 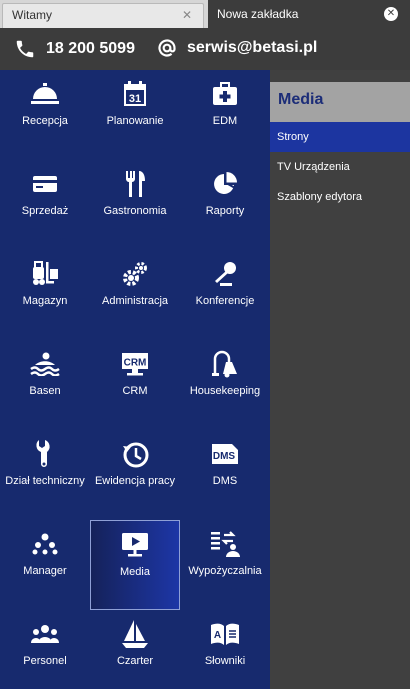 What do you see at coordinates (225, 211) in the screenshot?
I see `module-label: Raporty` at bounding box center [225, 211].